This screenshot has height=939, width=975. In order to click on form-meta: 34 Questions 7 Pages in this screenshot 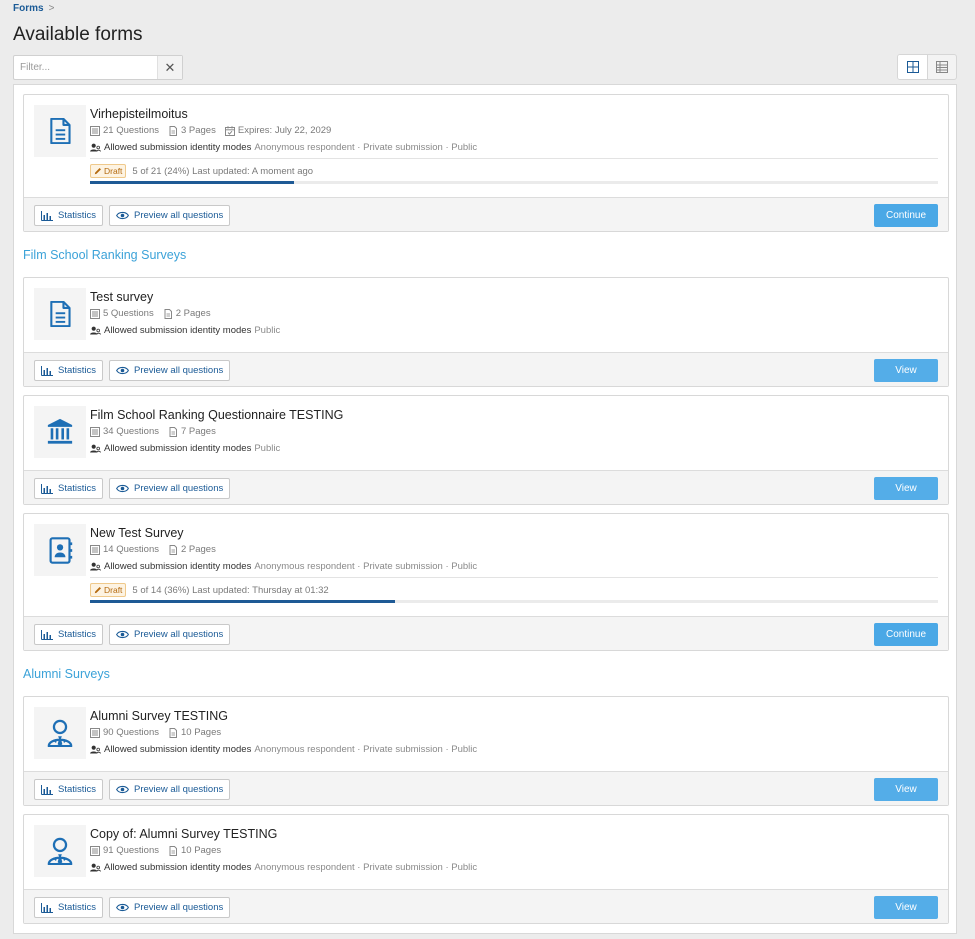, I will do `click(153, 431)`.